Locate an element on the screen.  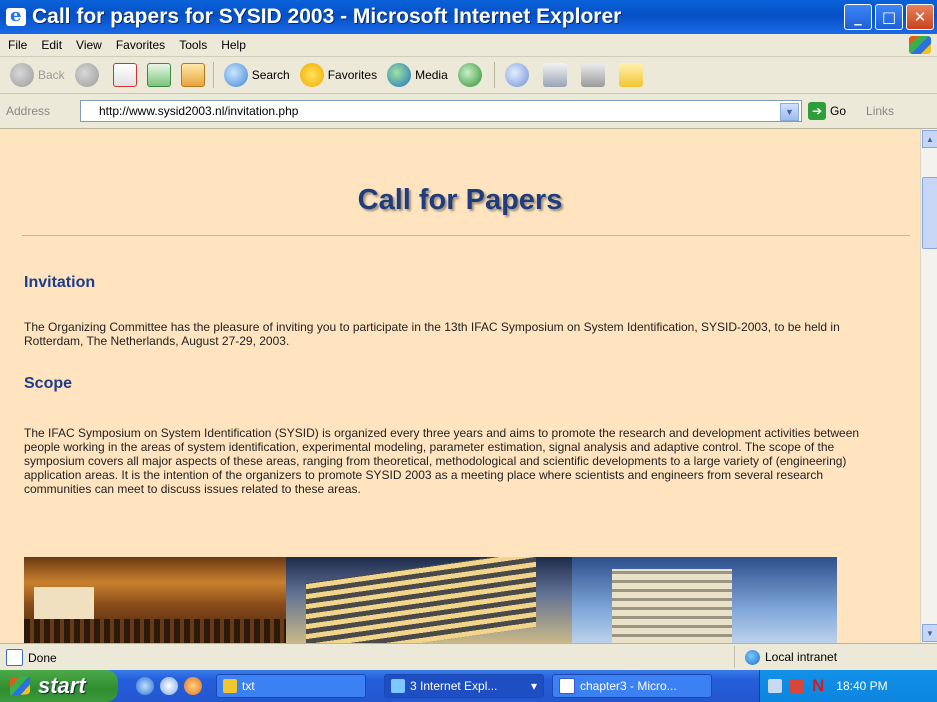
menu-favorites: Favorites is located at coordinates (140, 45).